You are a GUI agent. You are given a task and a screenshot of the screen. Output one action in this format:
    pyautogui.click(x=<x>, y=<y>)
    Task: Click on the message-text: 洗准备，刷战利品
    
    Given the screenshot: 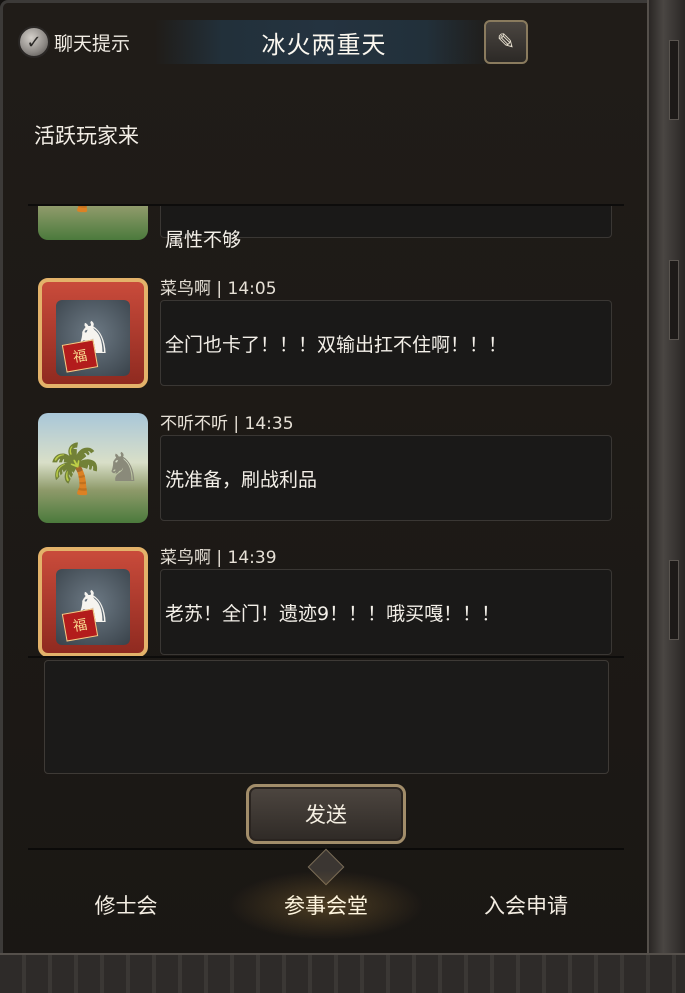 What is the action you would take?
    pyautogui.click(x=241, y=479)
    